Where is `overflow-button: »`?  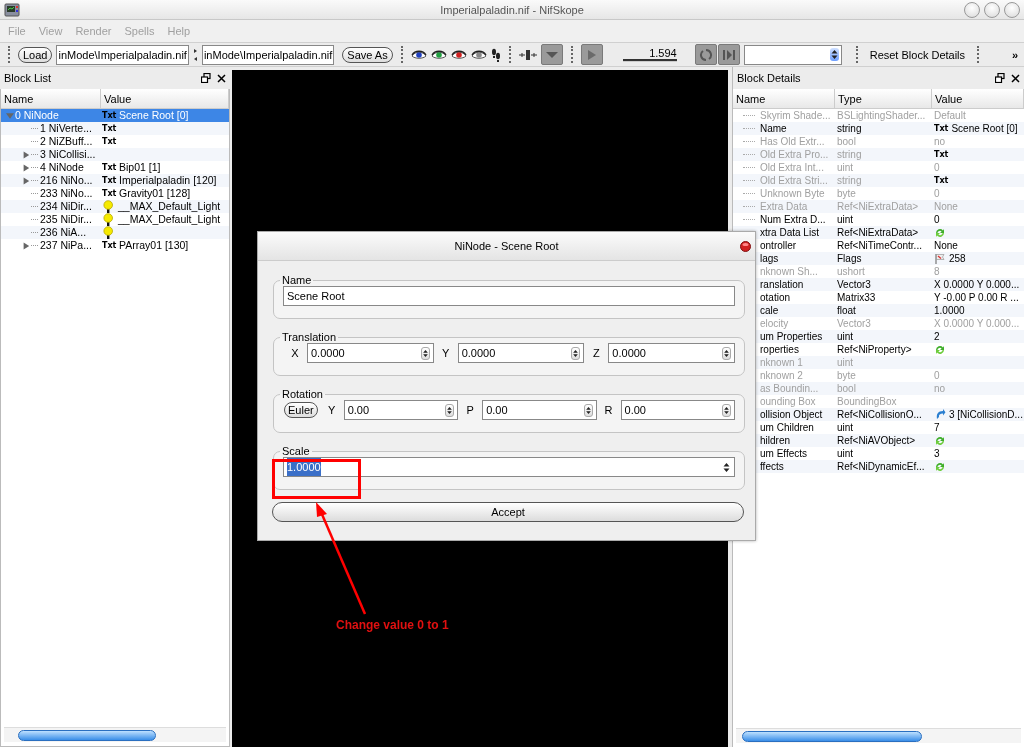 overflow-button: » is located at coordinates (1014, 54).